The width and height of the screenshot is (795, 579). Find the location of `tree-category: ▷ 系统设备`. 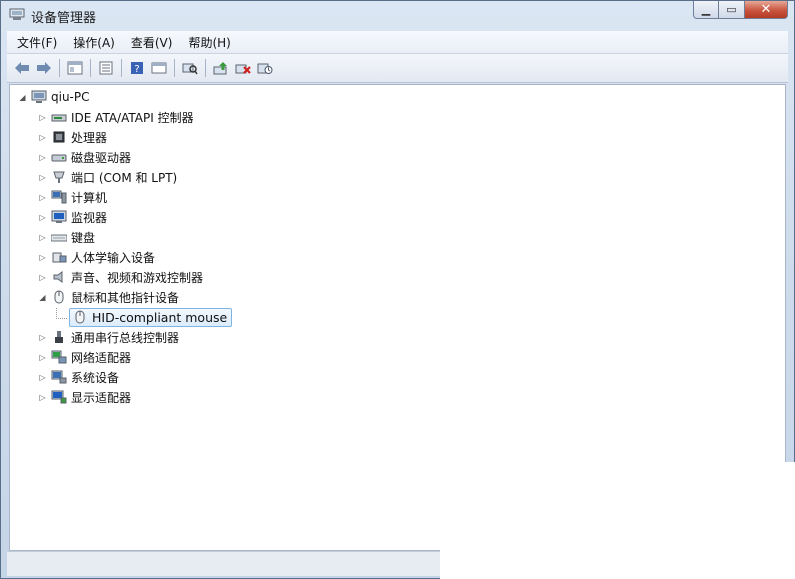

tree-category: ▷ 系统设备 is located at coordinates (78, 377).